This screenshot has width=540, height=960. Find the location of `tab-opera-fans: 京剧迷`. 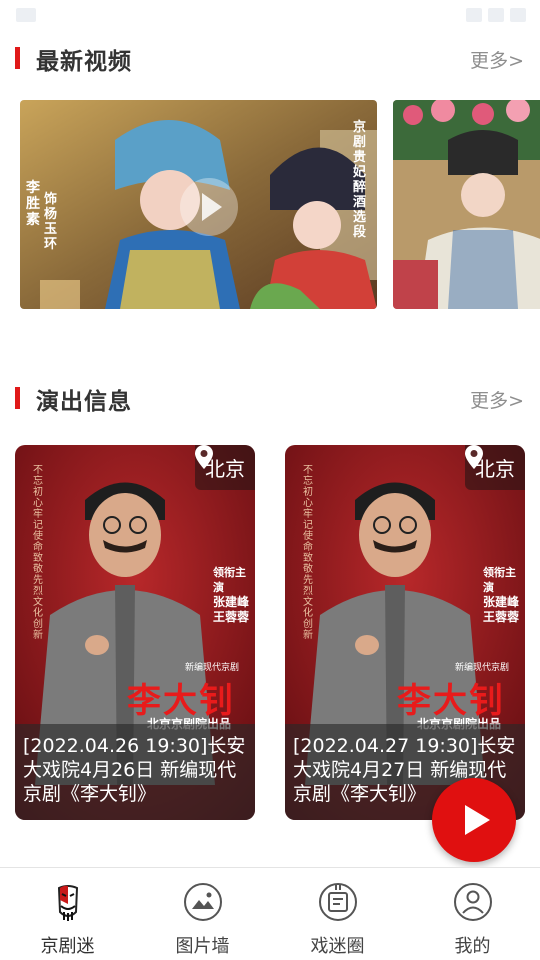

tab-opera-fans: 京剧迷 is located at coordinates (67, 914).